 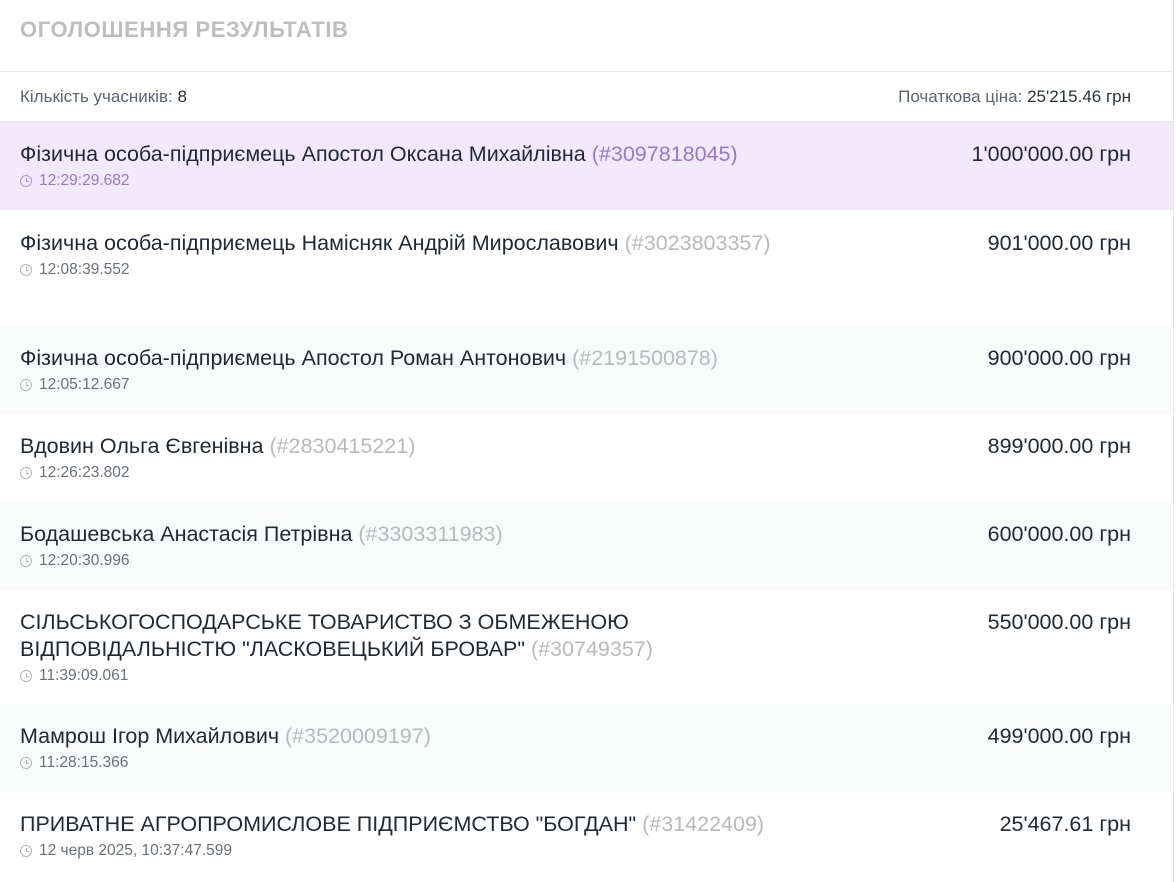 I want to click on page-title: ОГОЛОШЕННЯ РЕЗУЛЬТАТІВ, so click(x=586, y=36).